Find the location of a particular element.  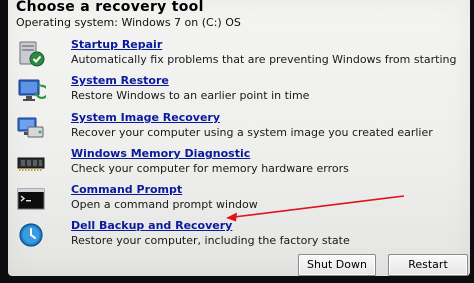

command-prompt-icon is located at coordinates (31, 199).